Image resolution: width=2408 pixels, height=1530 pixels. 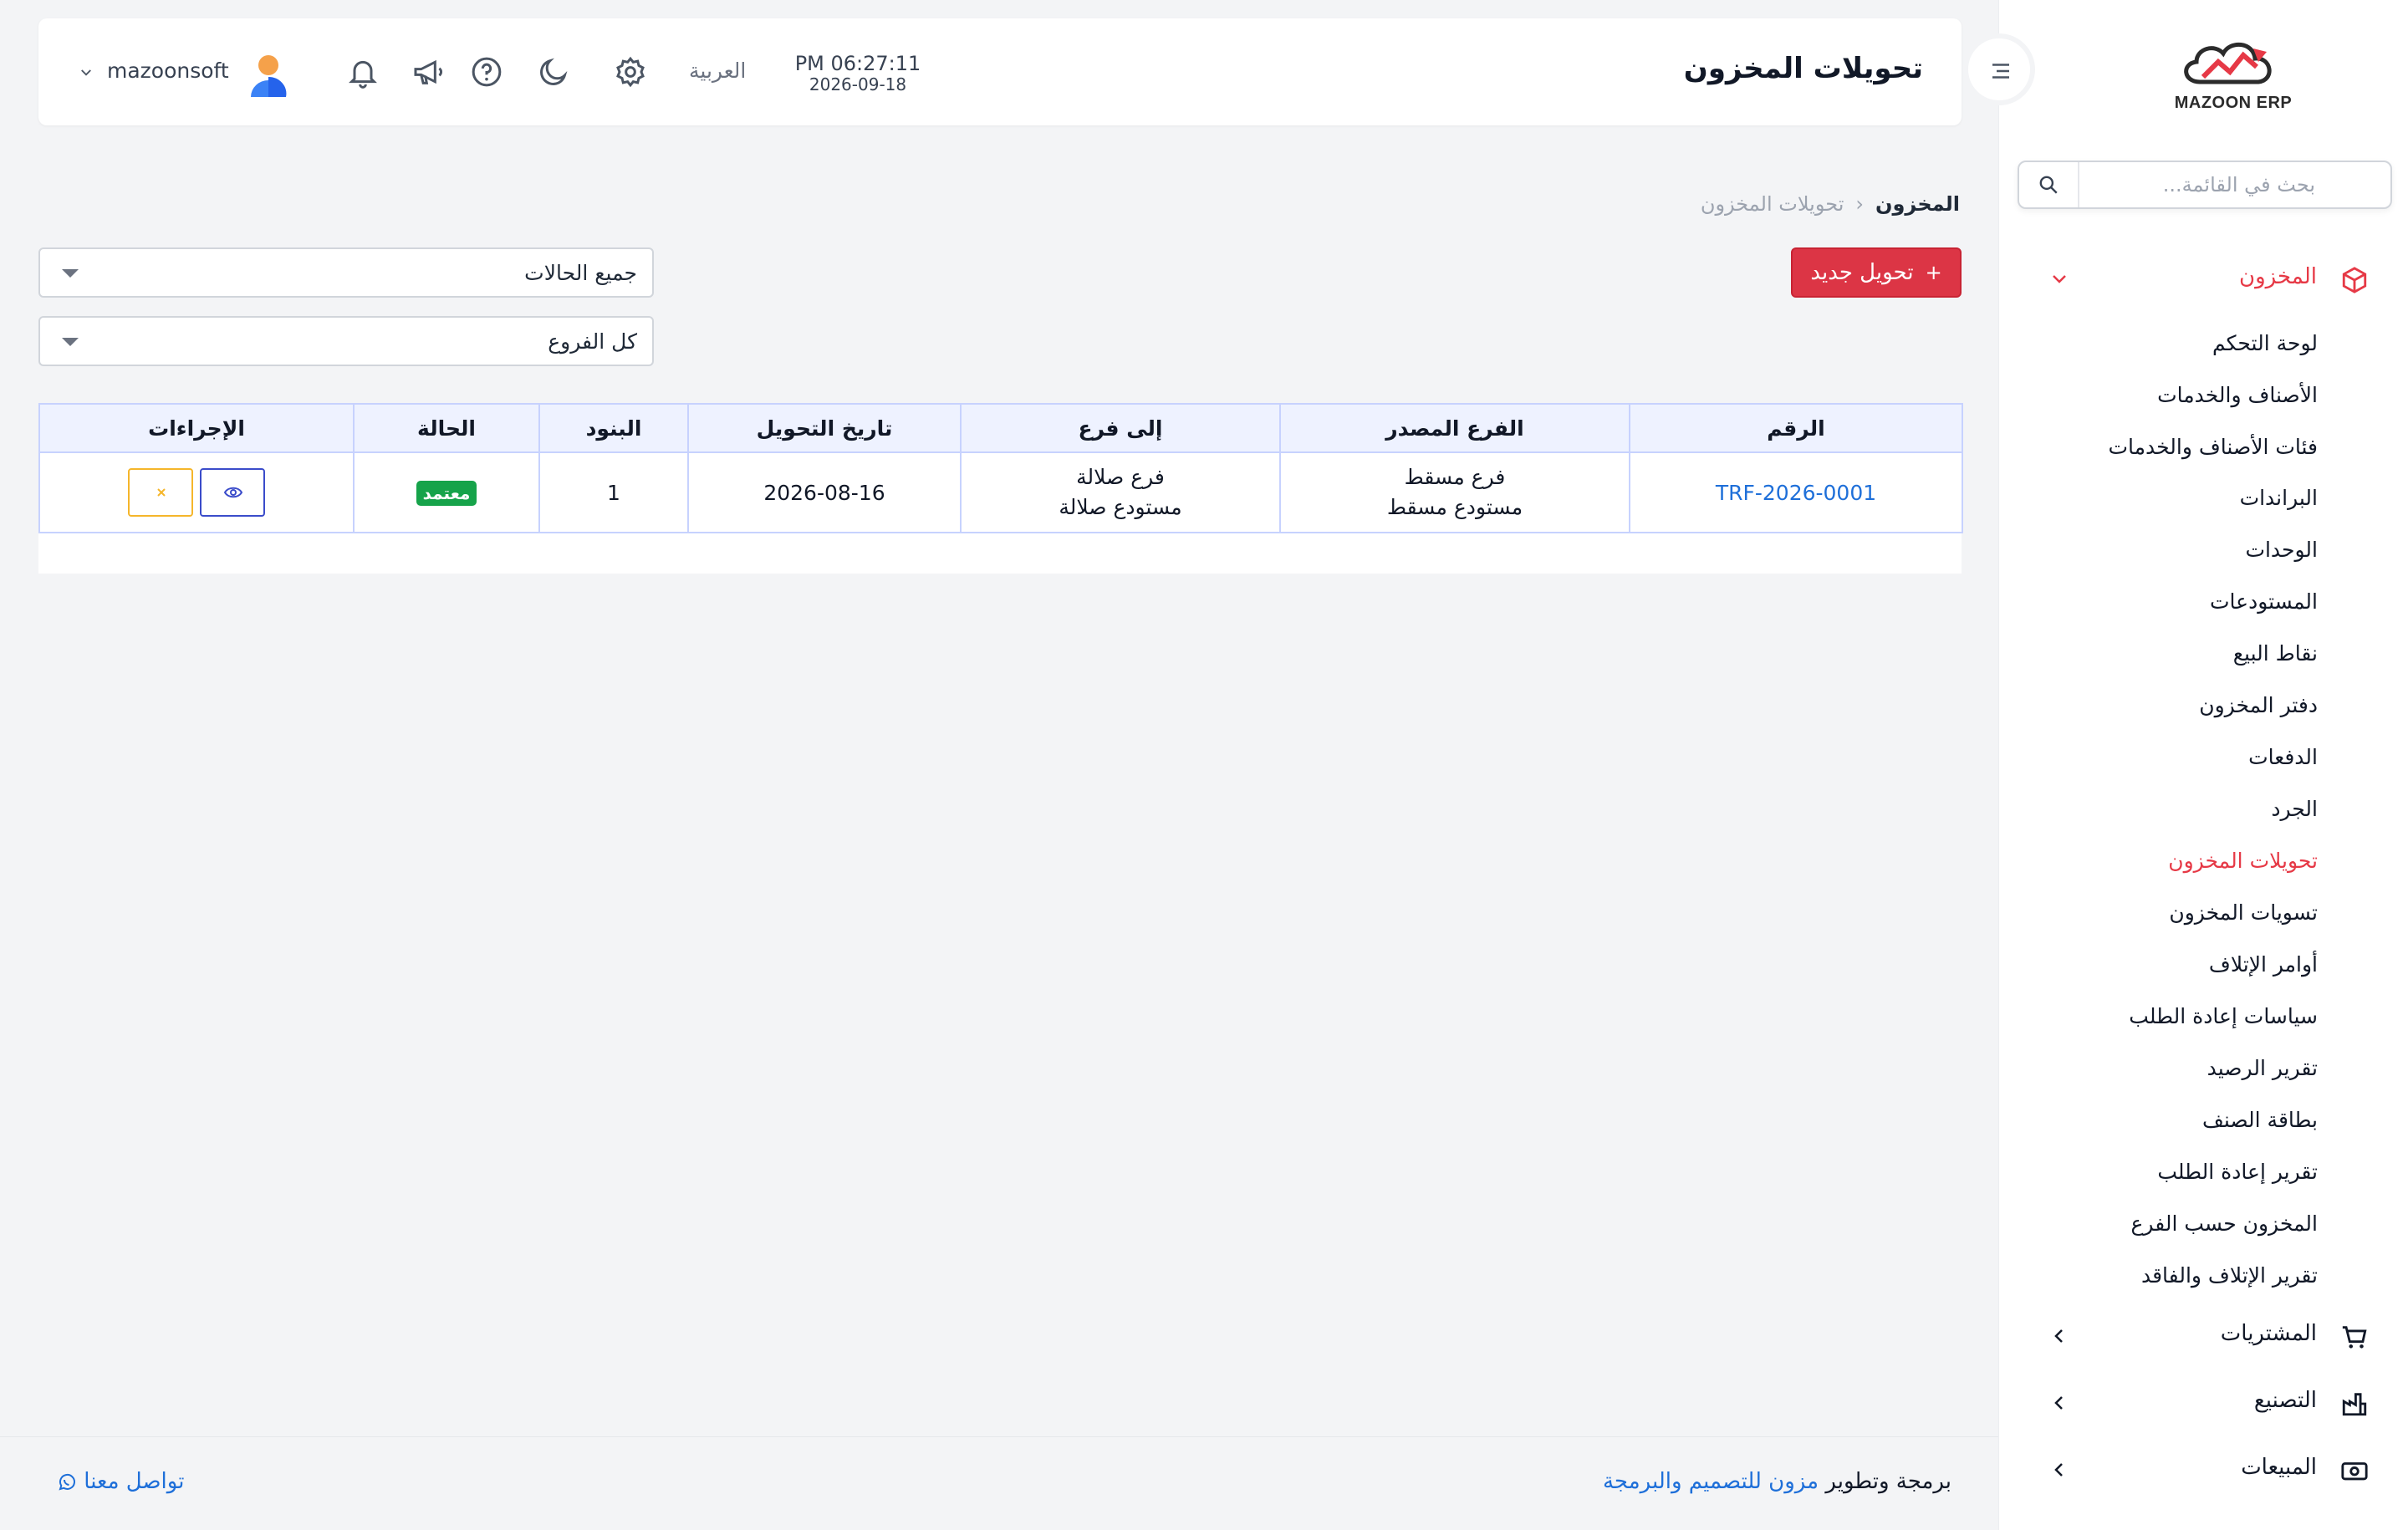 I want to click on sidebar-item-stocktake: الجرد, so click(x=2294, y=810).